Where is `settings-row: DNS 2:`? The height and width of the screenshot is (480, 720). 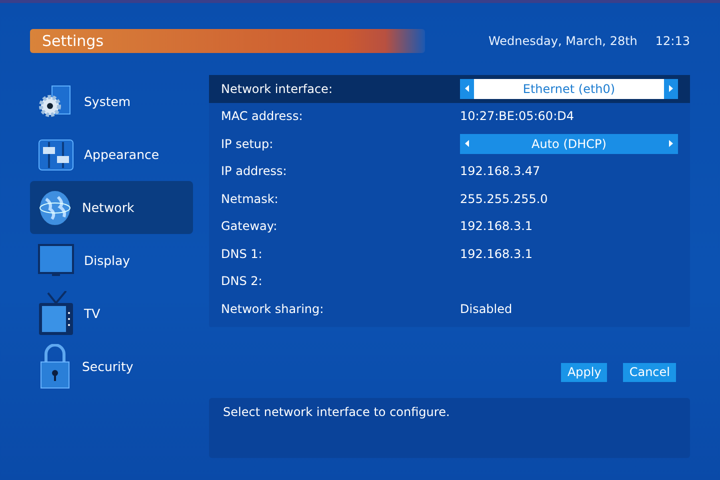
settings-row: DNS 2: is located at coordinates (449, 281).